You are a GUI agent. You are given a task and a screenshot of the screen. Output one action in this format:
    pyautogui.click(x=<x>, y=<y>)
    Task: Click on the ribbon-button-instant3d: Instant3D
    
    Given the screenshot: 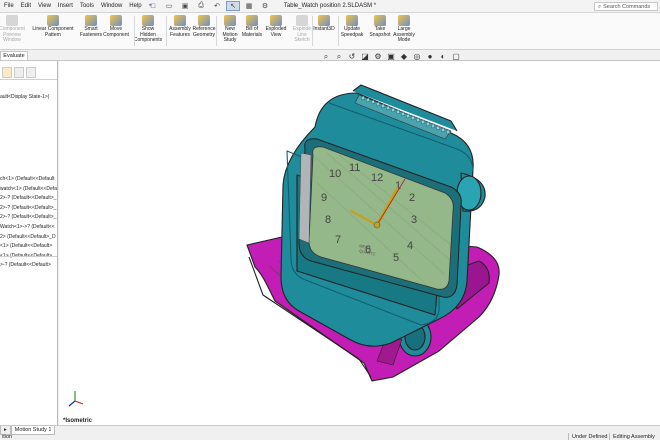 What is the action you would take?
    pyautogui.click(x=324, y=24)
    